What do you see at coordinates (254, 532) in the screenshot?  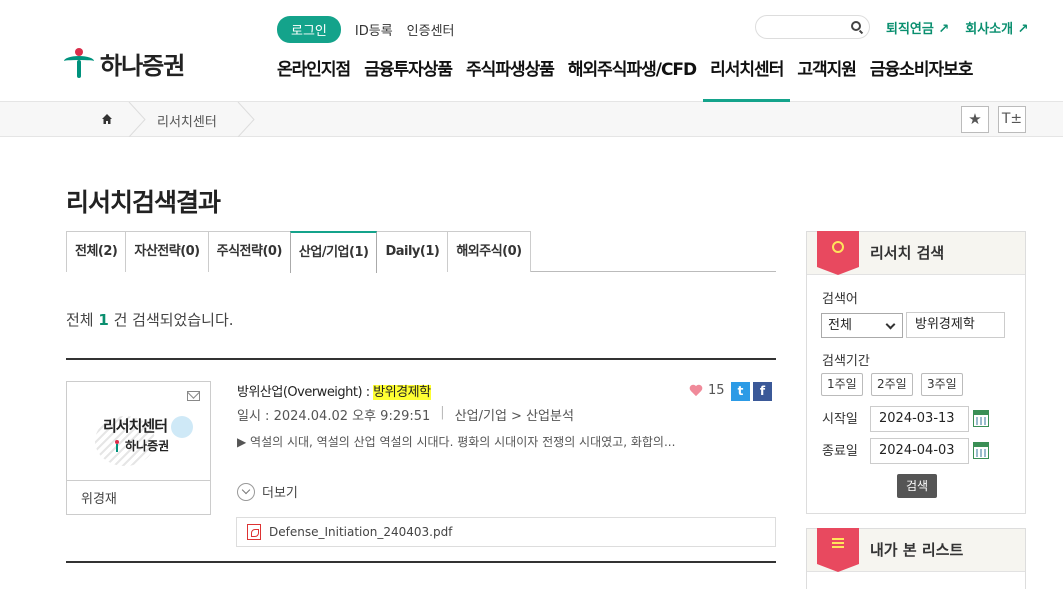 I see `pdf-icon` at bounding box center [254, 532].